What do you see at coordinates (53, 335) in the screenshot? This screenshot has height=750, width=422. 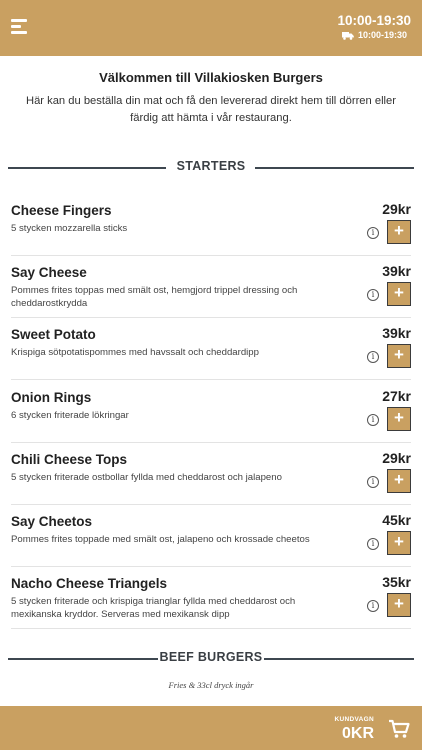 I see `menu-item-name: Sweet Potato` at bounding box center [53, 335].